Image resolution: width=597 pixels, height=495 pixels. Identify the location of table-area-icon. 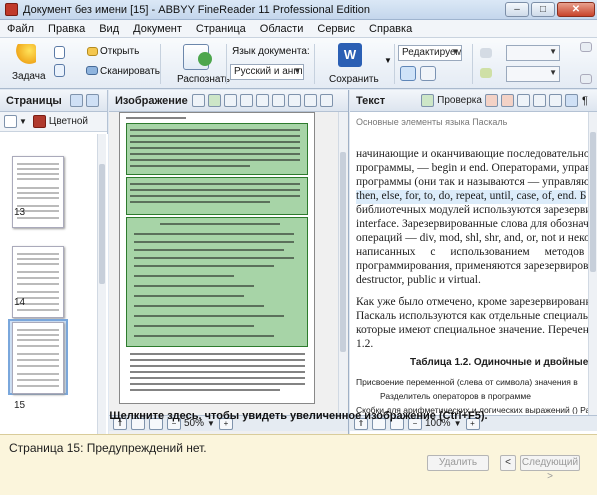
(230, 100).